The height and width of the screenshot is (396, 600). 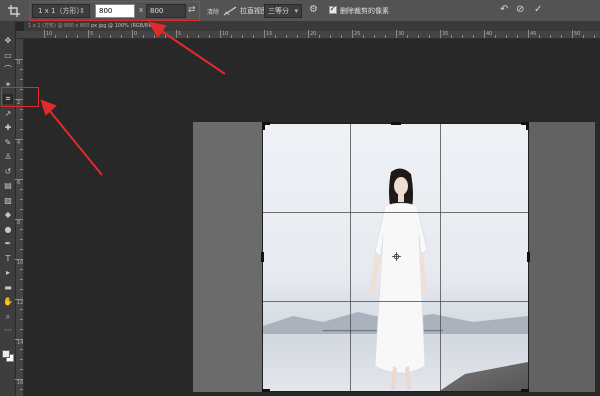 What do you see at coordinates (8, 172) in the screenshot?
I see `history-brush-tool-icon: ↺` at bounding box center [8, 172].